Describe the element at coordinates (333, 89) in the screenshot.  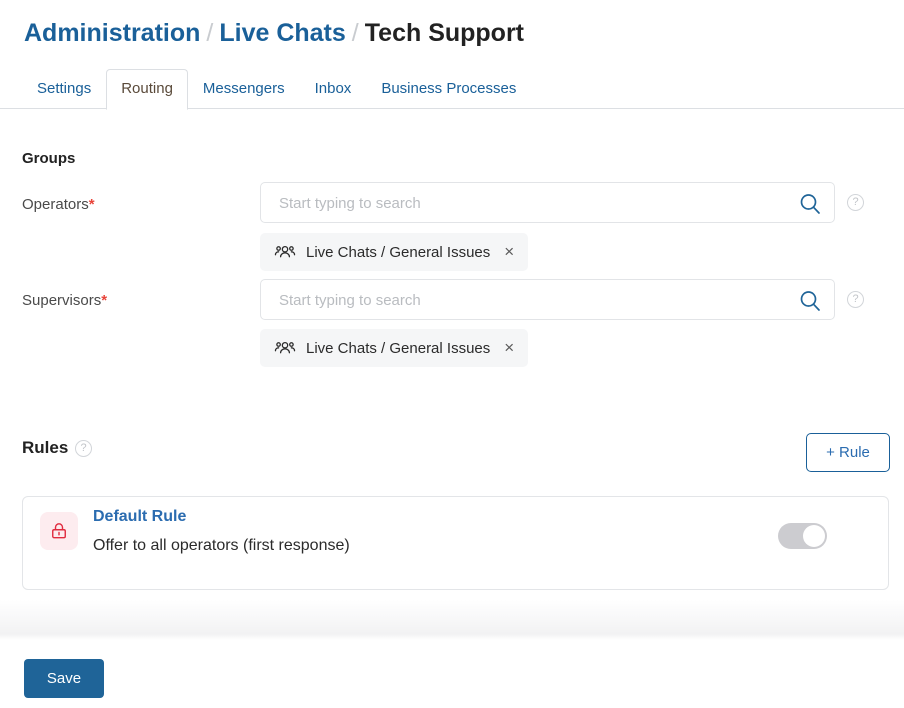
I see `tab-inbox: Inbox` at that location.